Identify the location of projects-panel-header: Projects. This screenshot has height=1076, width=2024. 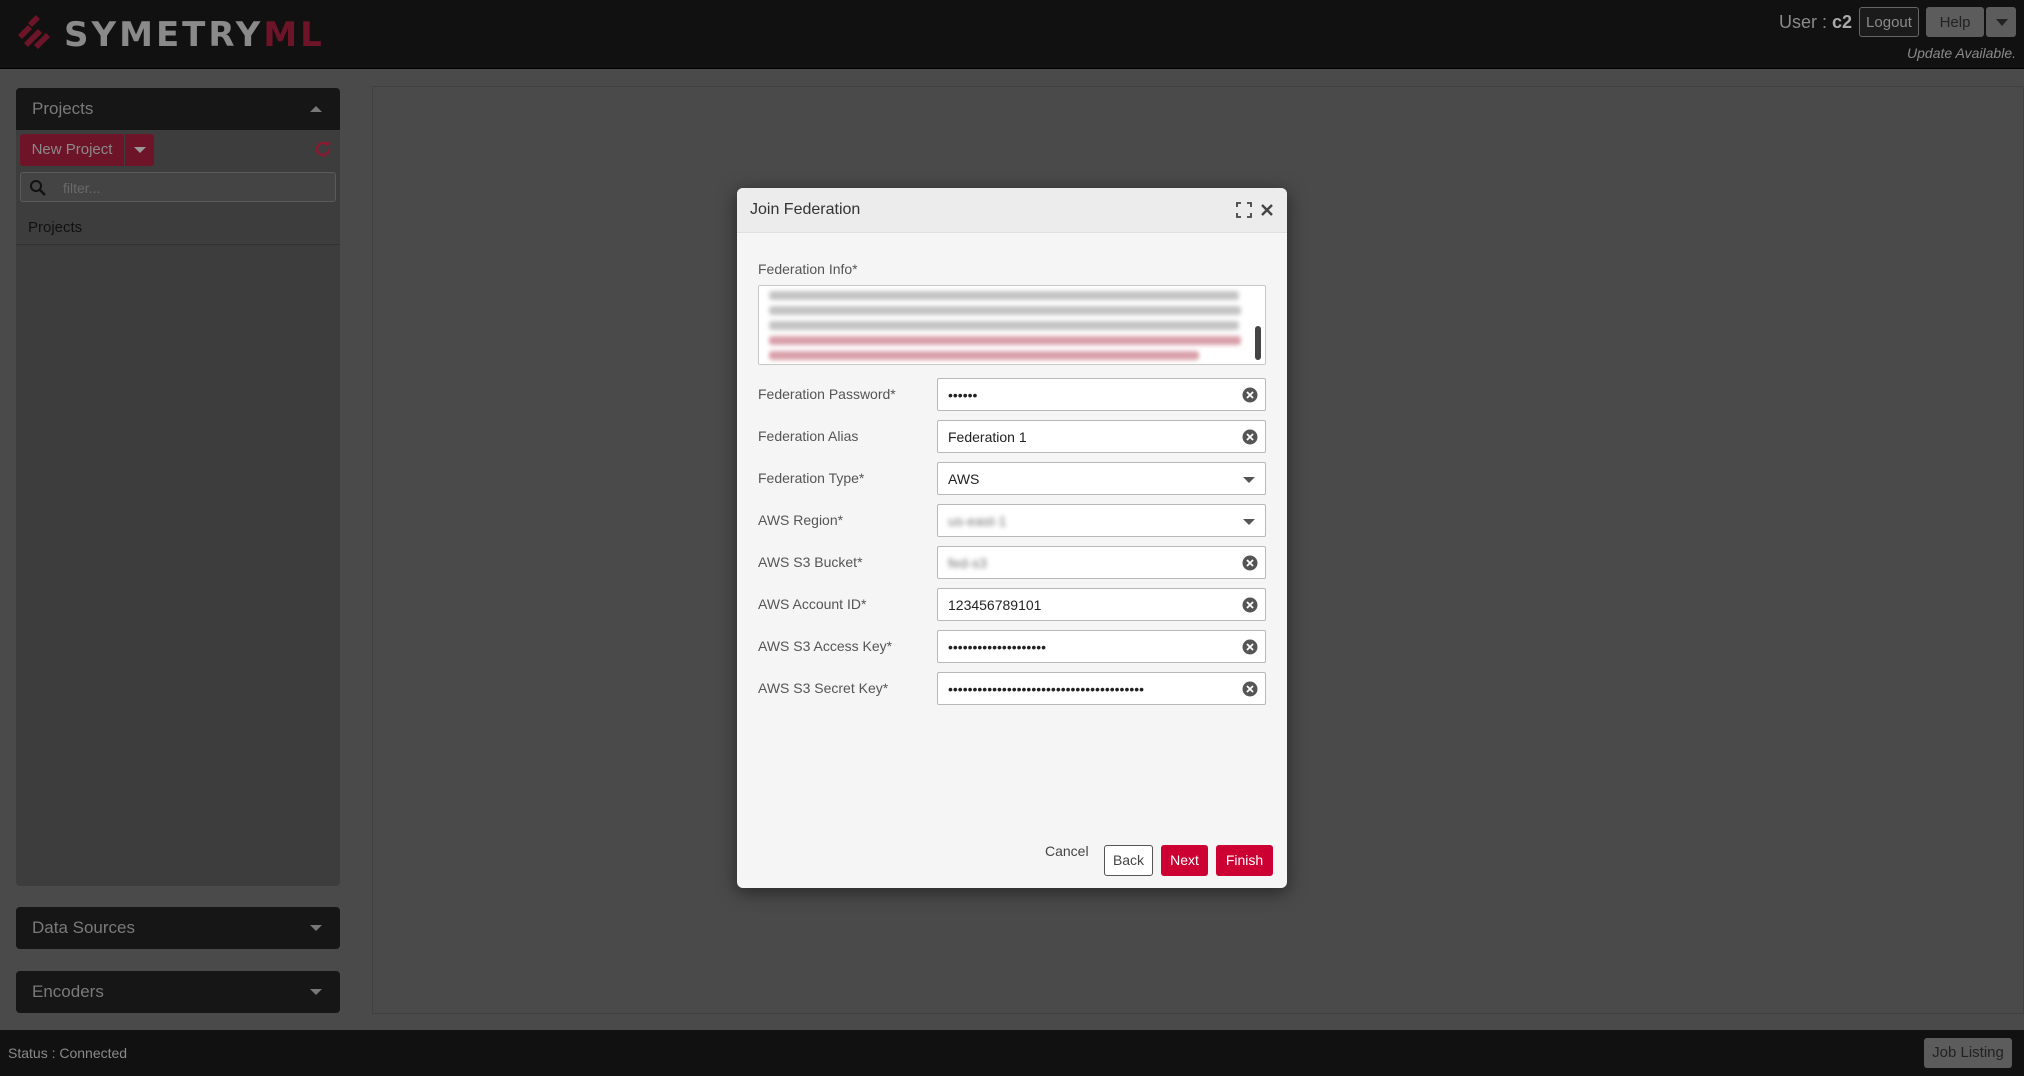
(178, 109).